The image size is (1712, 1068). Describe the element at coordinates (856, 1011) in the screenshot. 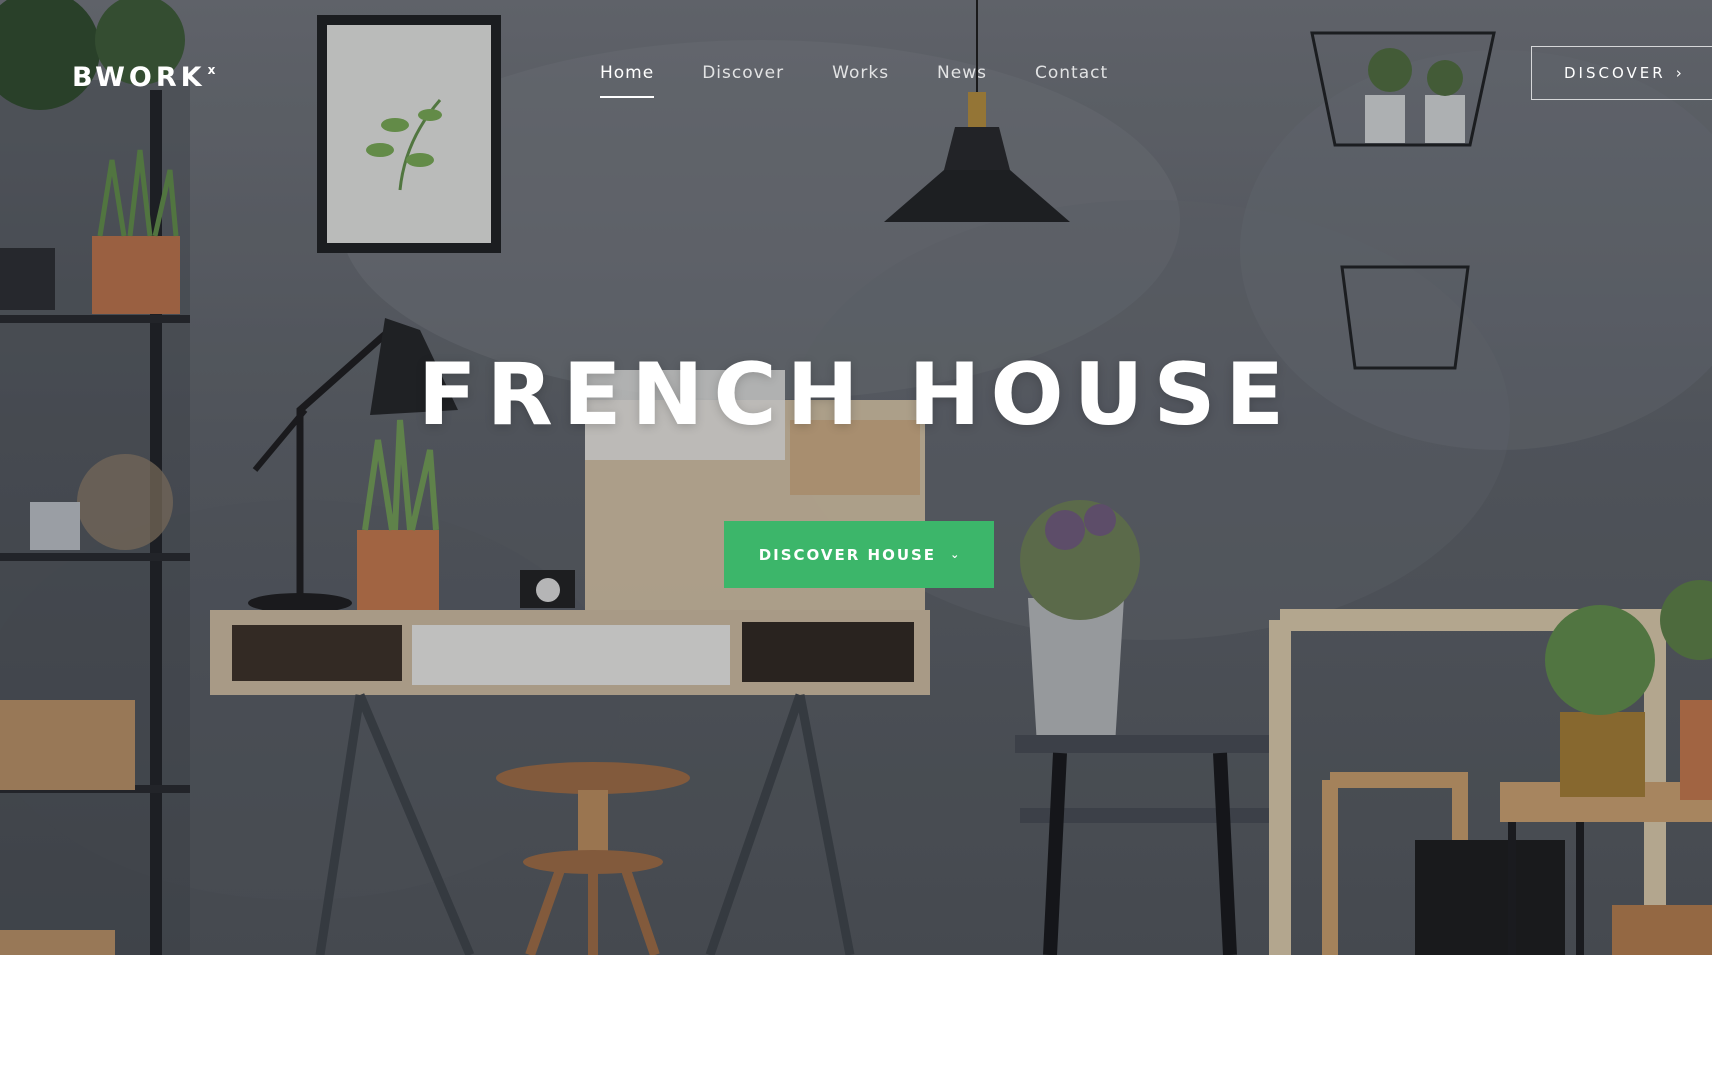

I see `content-area` at that location.